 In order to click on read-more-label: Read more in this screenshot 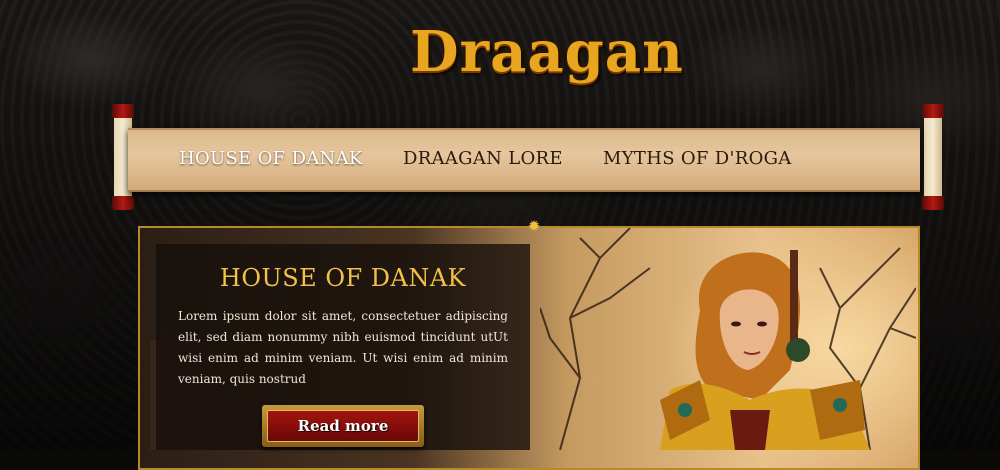, I will do `click(343, 426)`.